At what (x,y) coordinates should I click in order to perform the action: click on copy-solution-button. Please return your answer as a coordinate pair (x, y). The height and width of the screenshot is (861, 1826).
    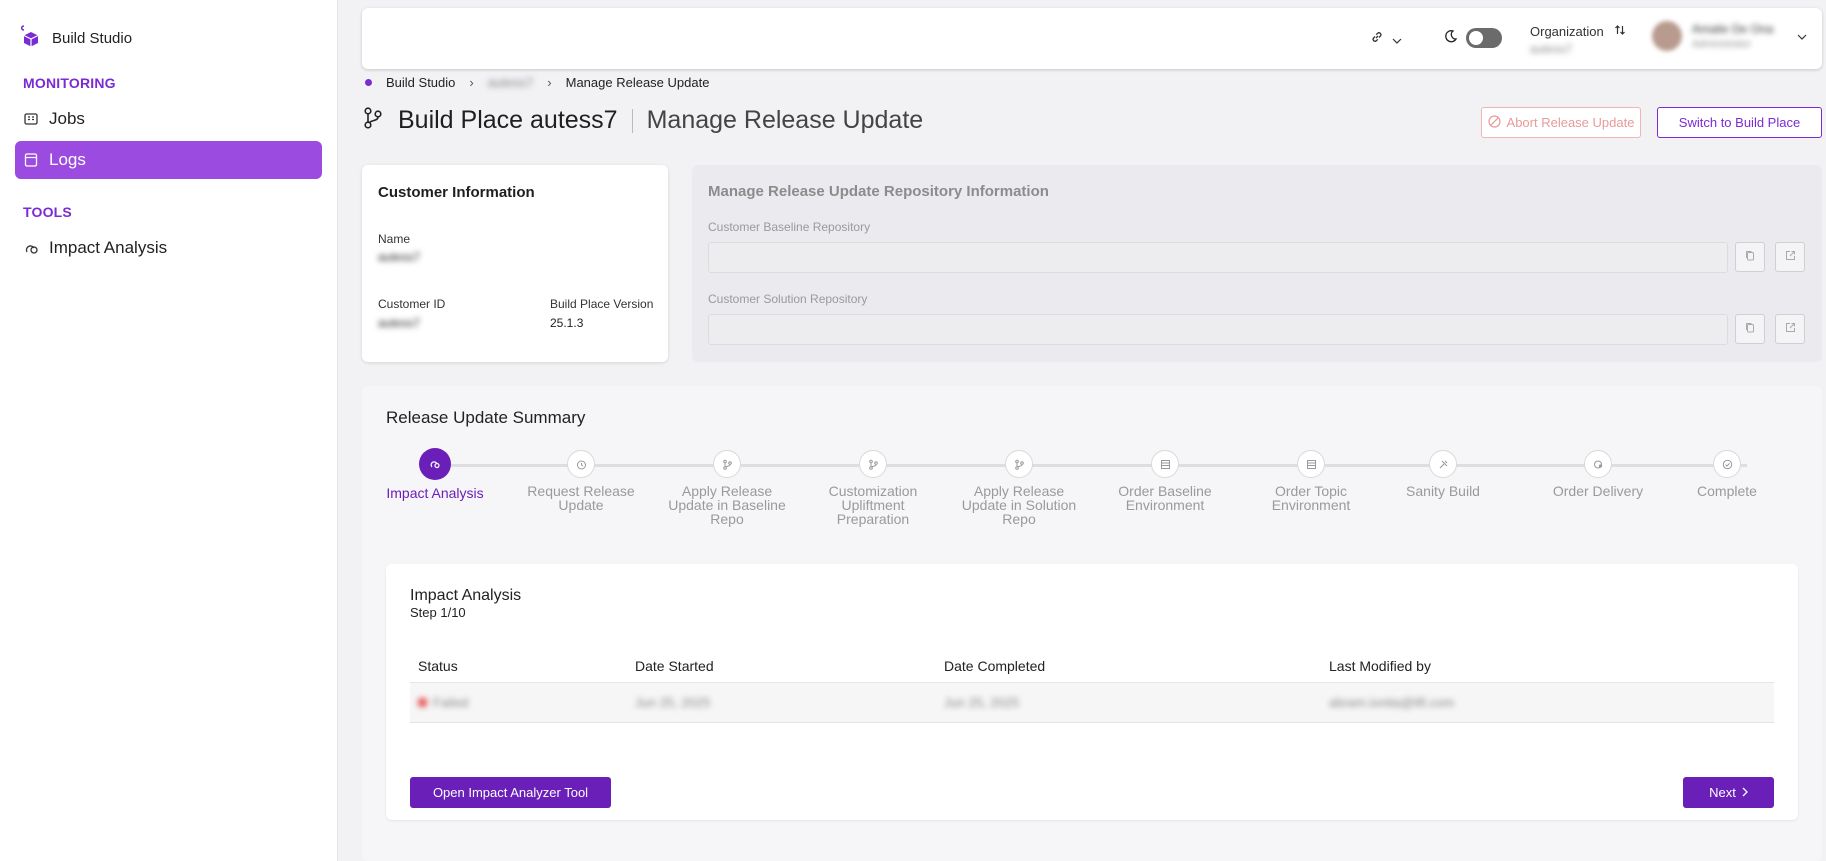
    Looking at the image, I should click on (1750, 329).